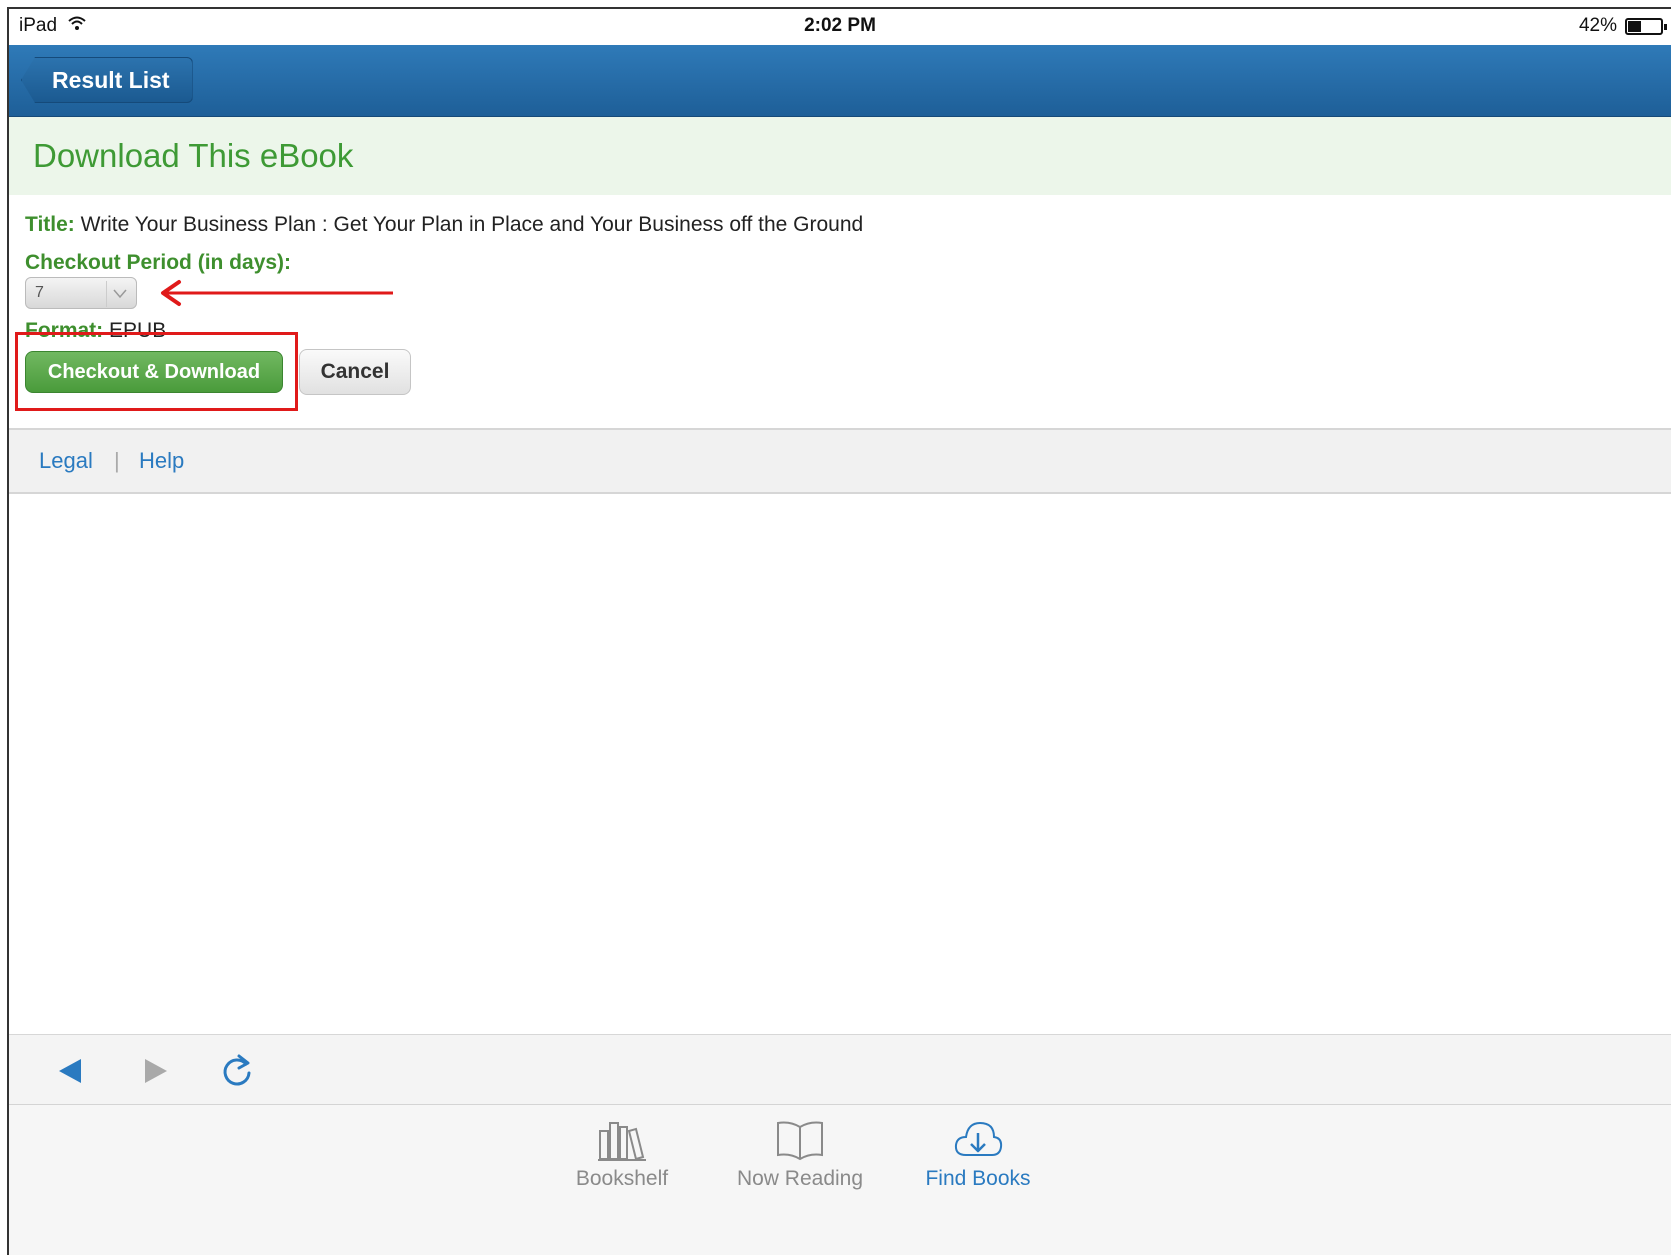 The width and height of the screenshot is (1671, 1255). Describe the element at coordinates (66, 461) in the screenshot. I see `legal-link: Legal` at that location.